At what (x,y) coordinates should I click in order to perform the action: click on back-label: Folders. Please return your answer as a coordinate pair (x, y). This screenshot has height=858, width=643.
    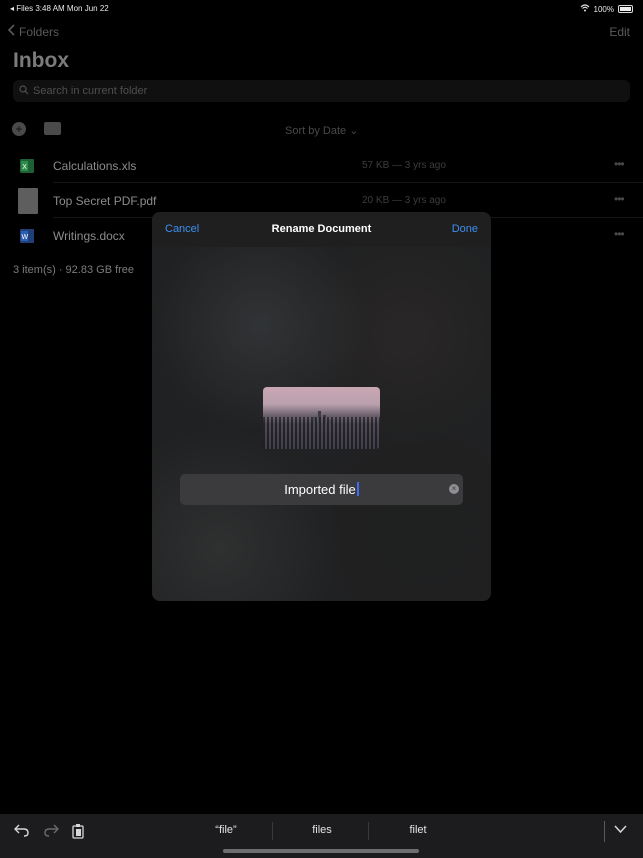
    Looking at the image, I should click on (39, 31).